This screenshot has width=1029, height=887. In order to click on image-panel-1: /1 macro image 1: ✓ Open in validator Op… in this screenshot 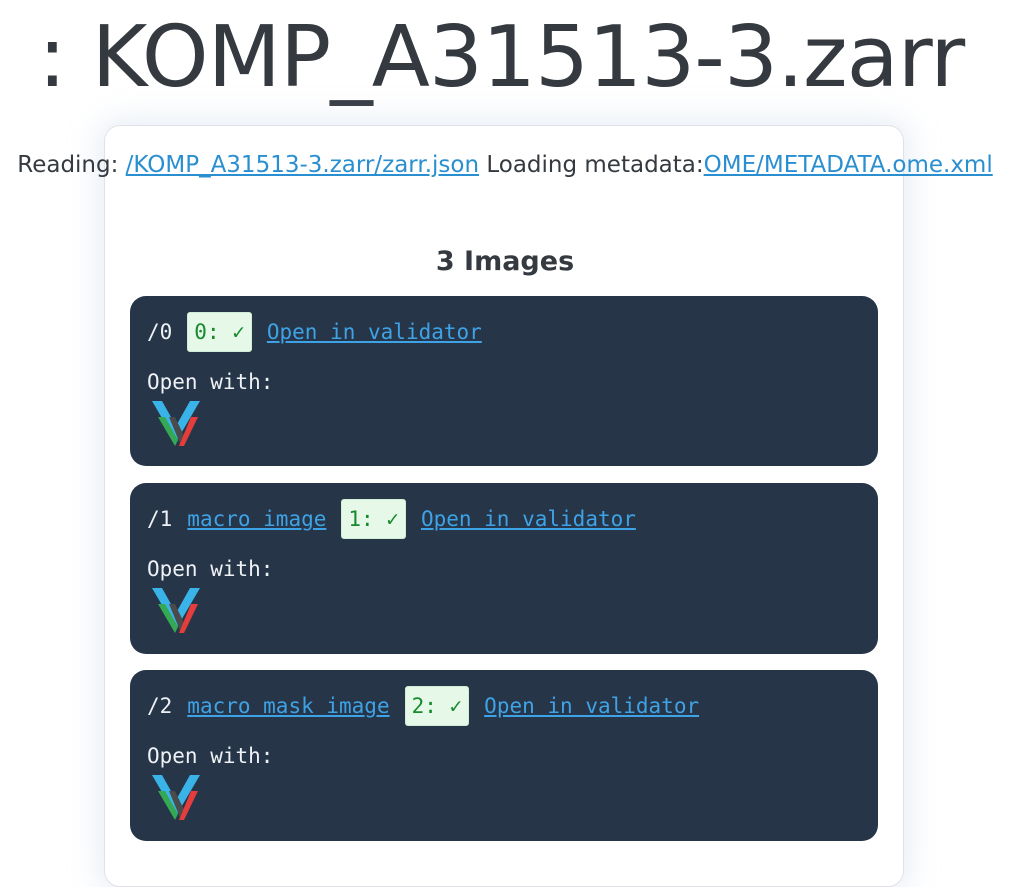, I will do `click(504, 568)`.